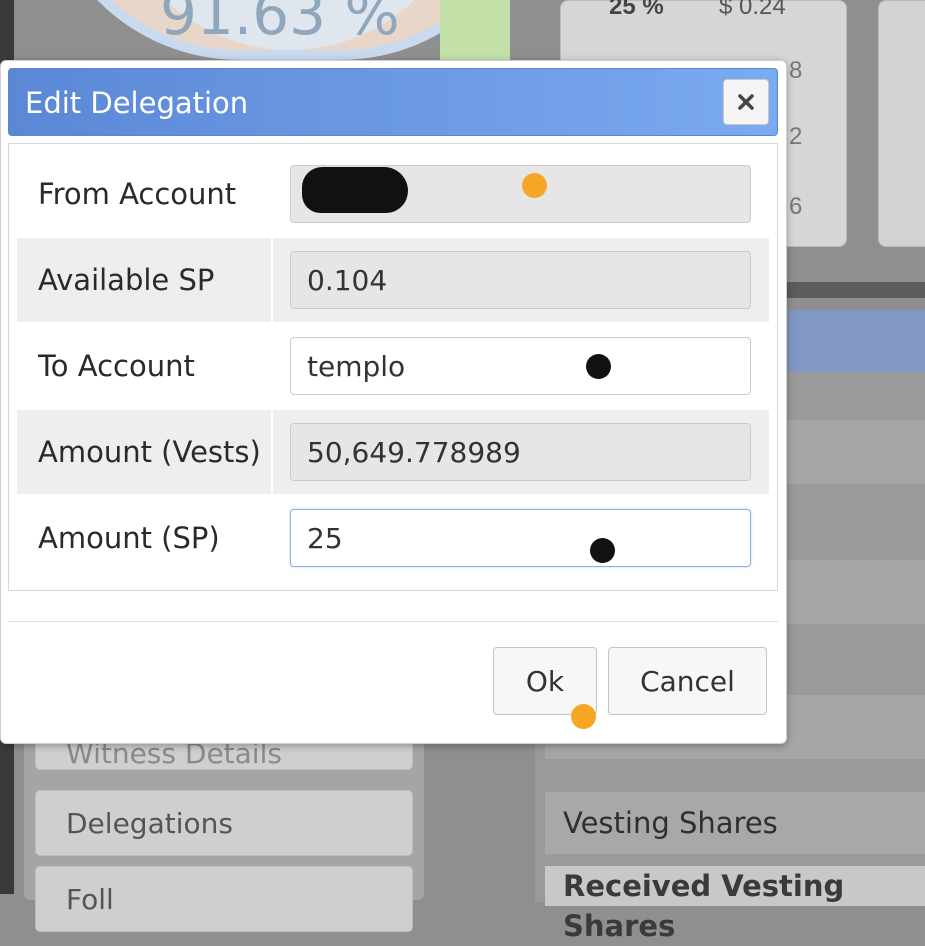  I want to click on cancel-button: Cancel, so click(687, 681).